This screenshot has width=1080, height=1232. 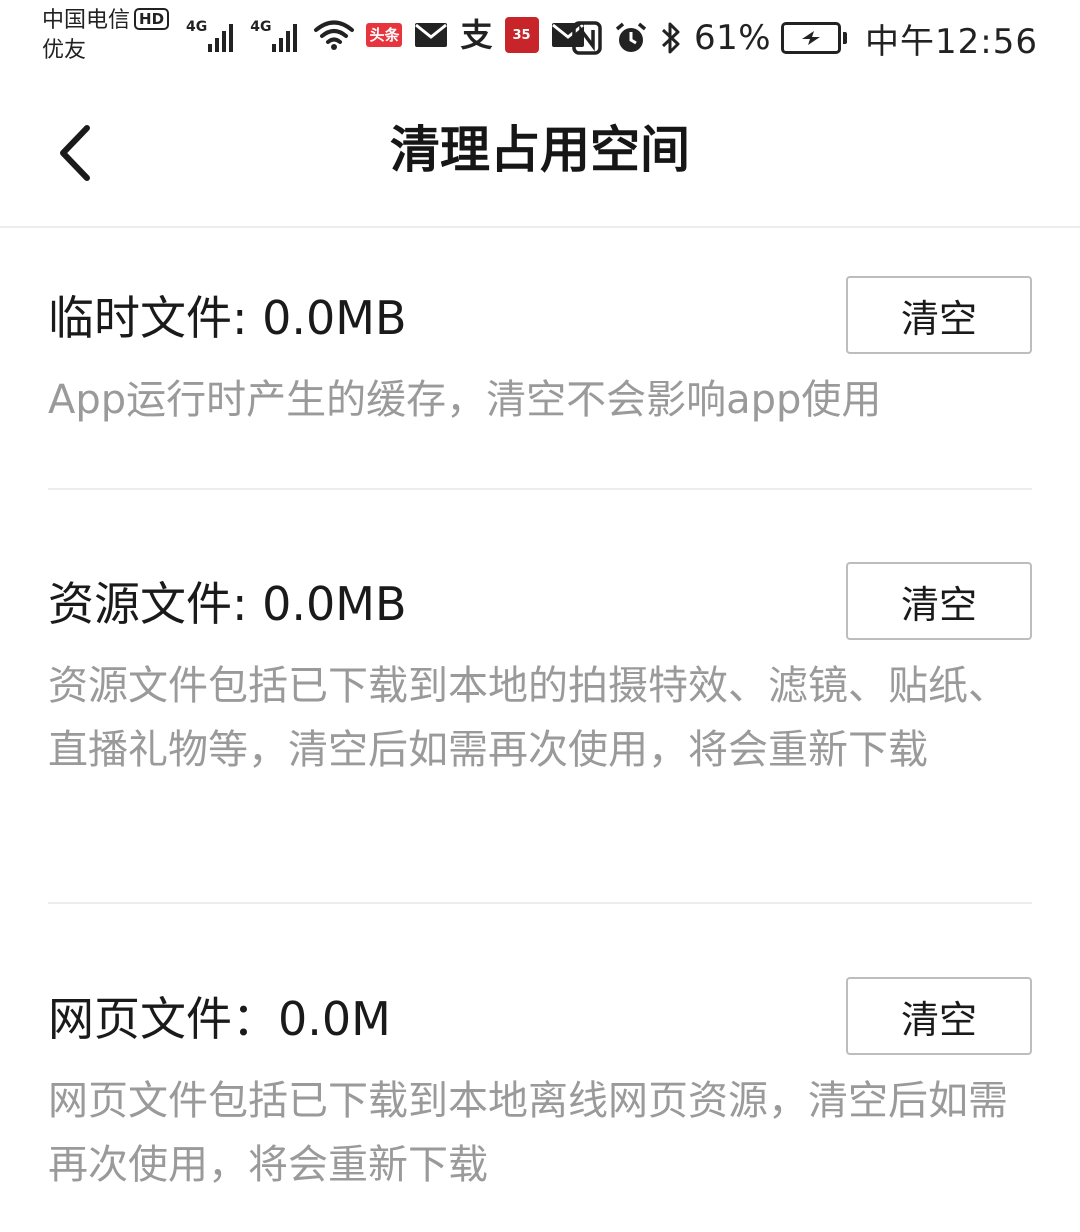 I want to click on page-title: 清理占用空间, so click(x=540, y=150).